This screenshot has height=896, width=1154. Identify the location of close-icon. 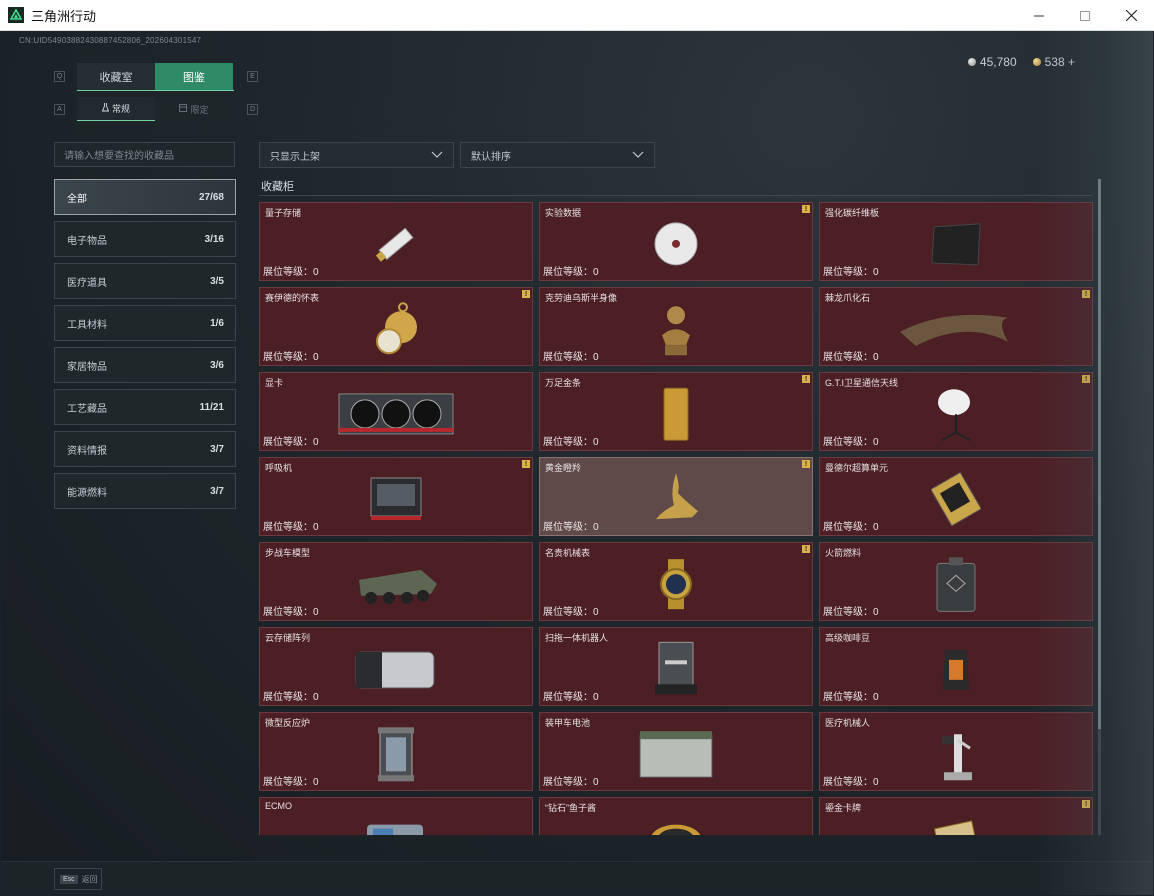
(1131, 15).